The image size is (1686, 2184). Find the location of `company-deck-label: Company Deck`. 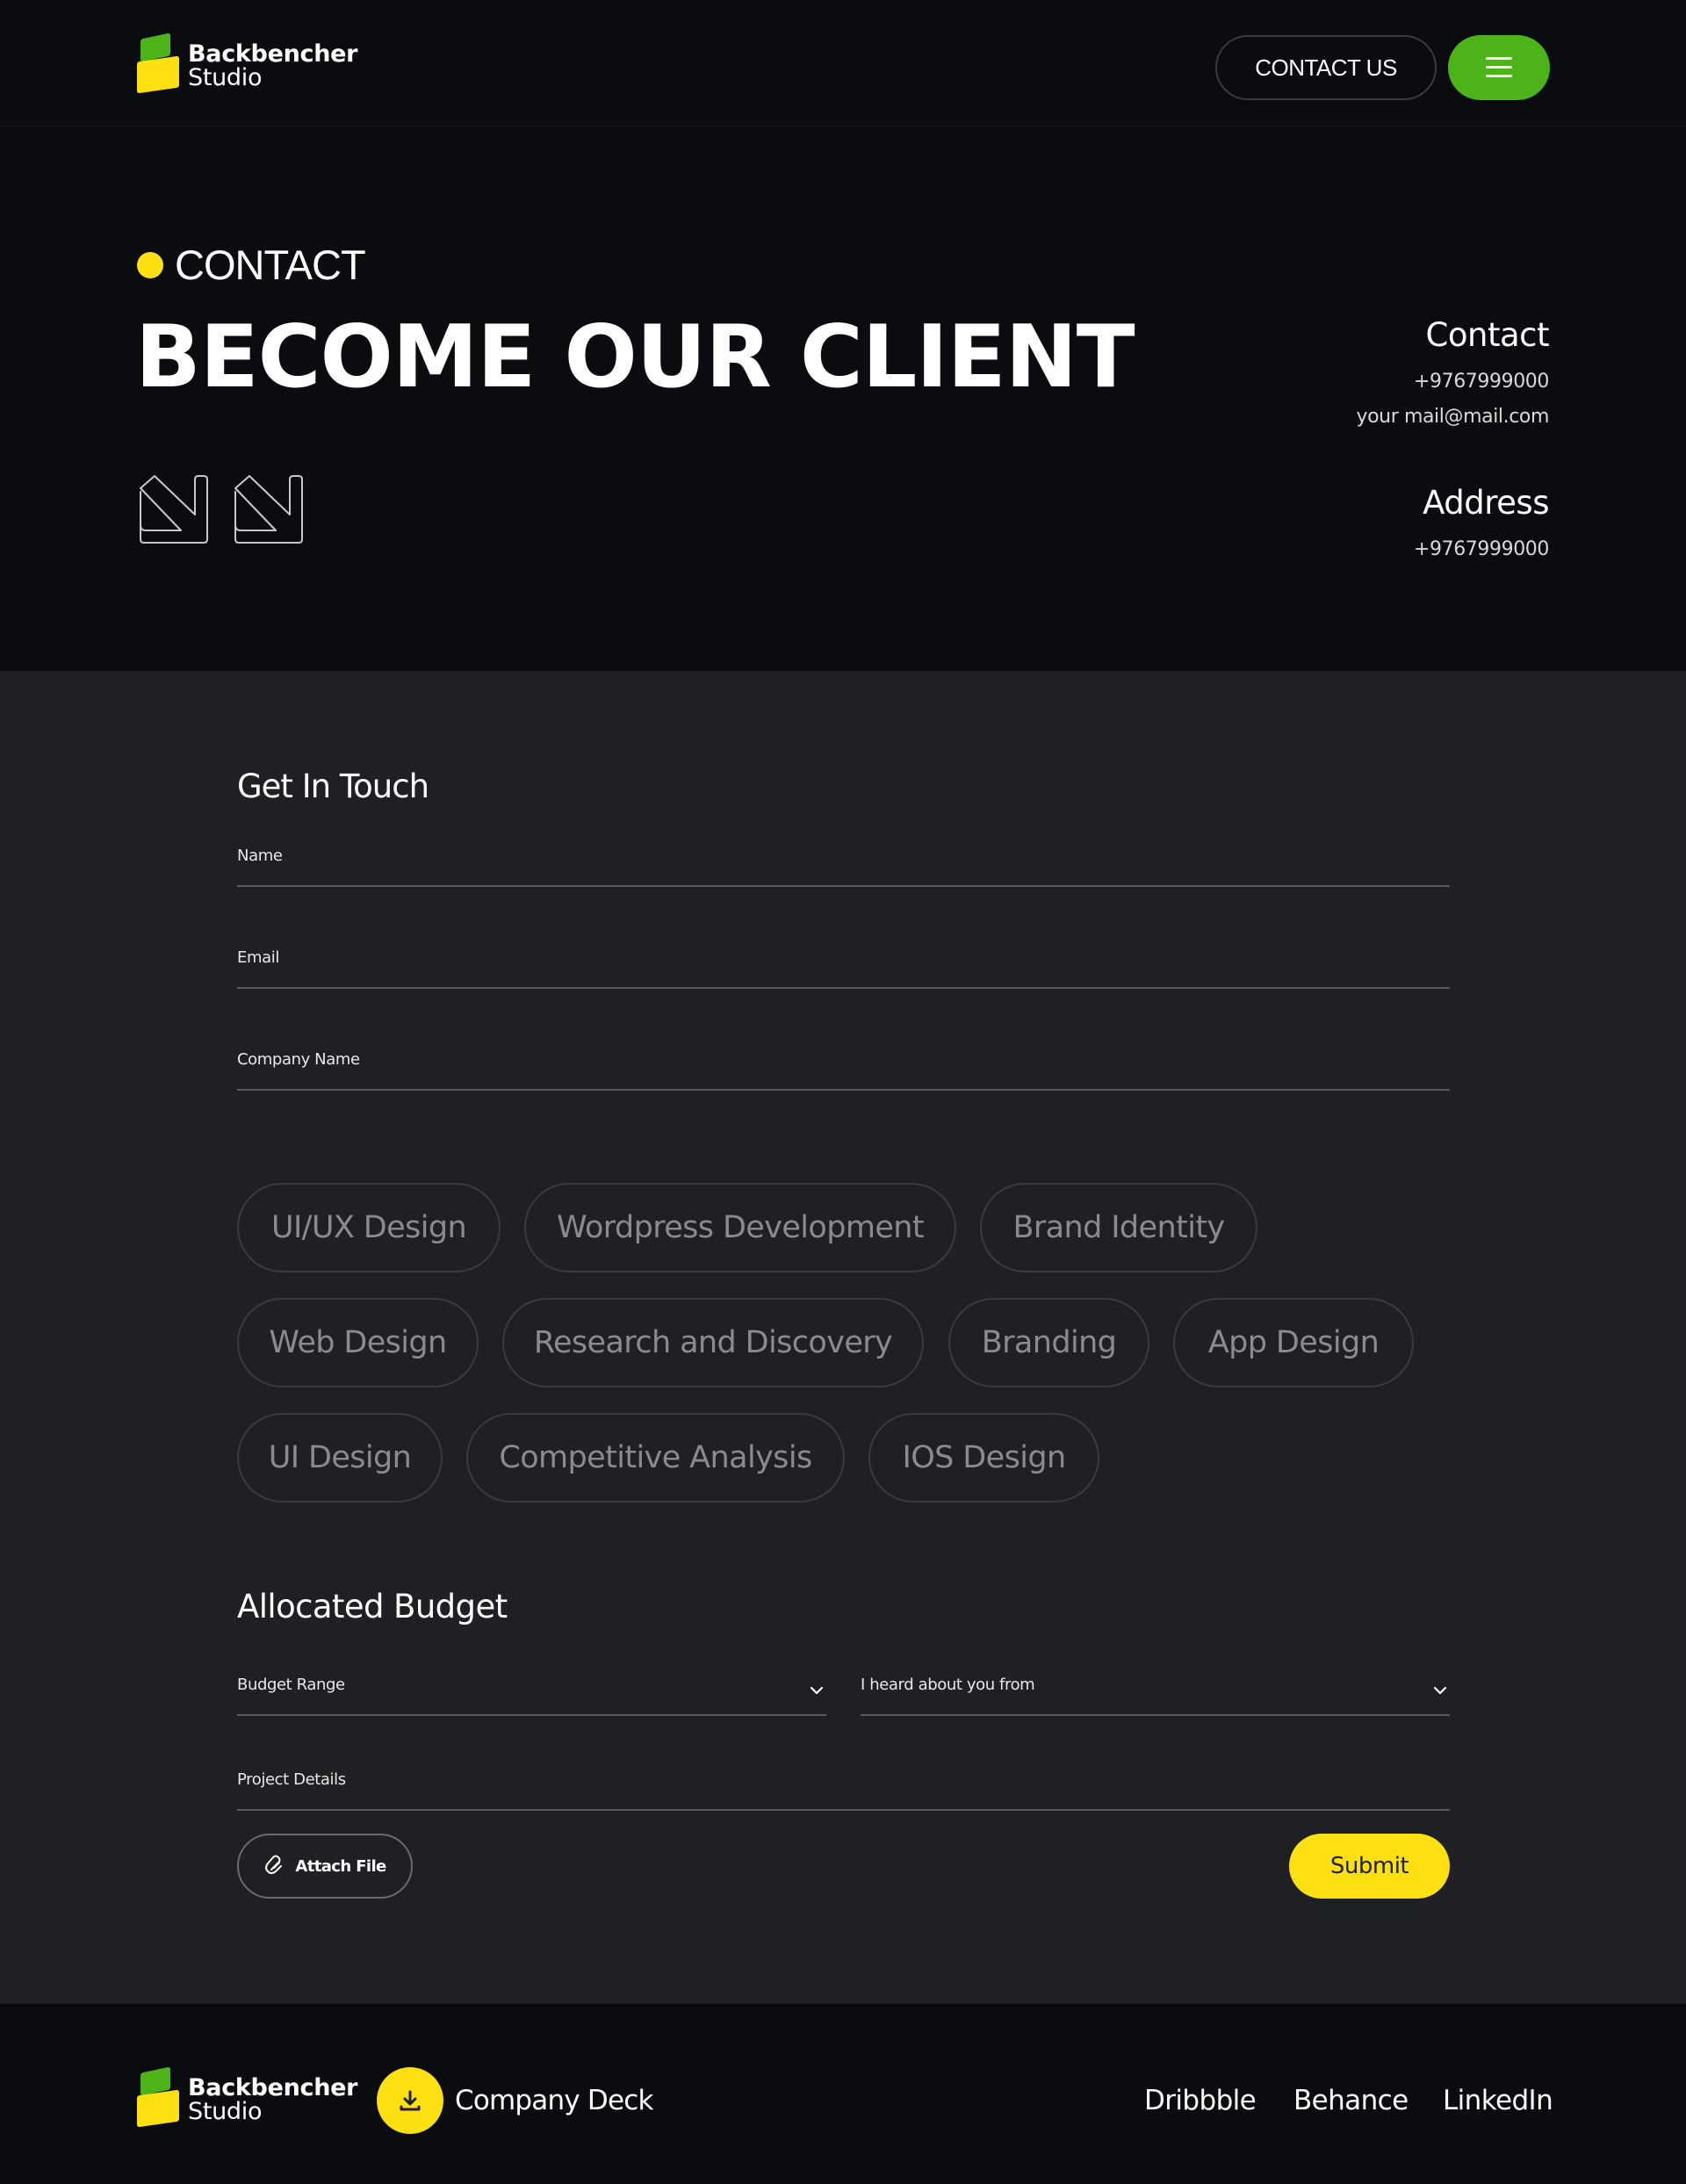

company-deck-label: Company Deck is located at coordinates (554, 2100).